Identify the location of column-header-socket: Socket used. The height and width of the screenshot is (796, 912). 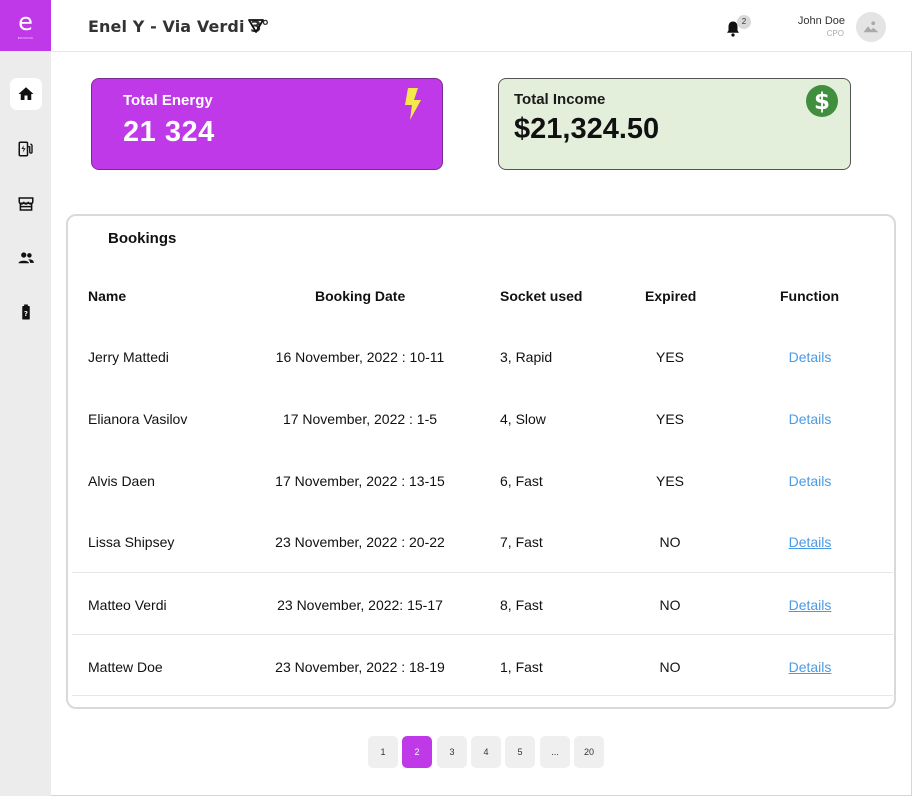
(541, 296).